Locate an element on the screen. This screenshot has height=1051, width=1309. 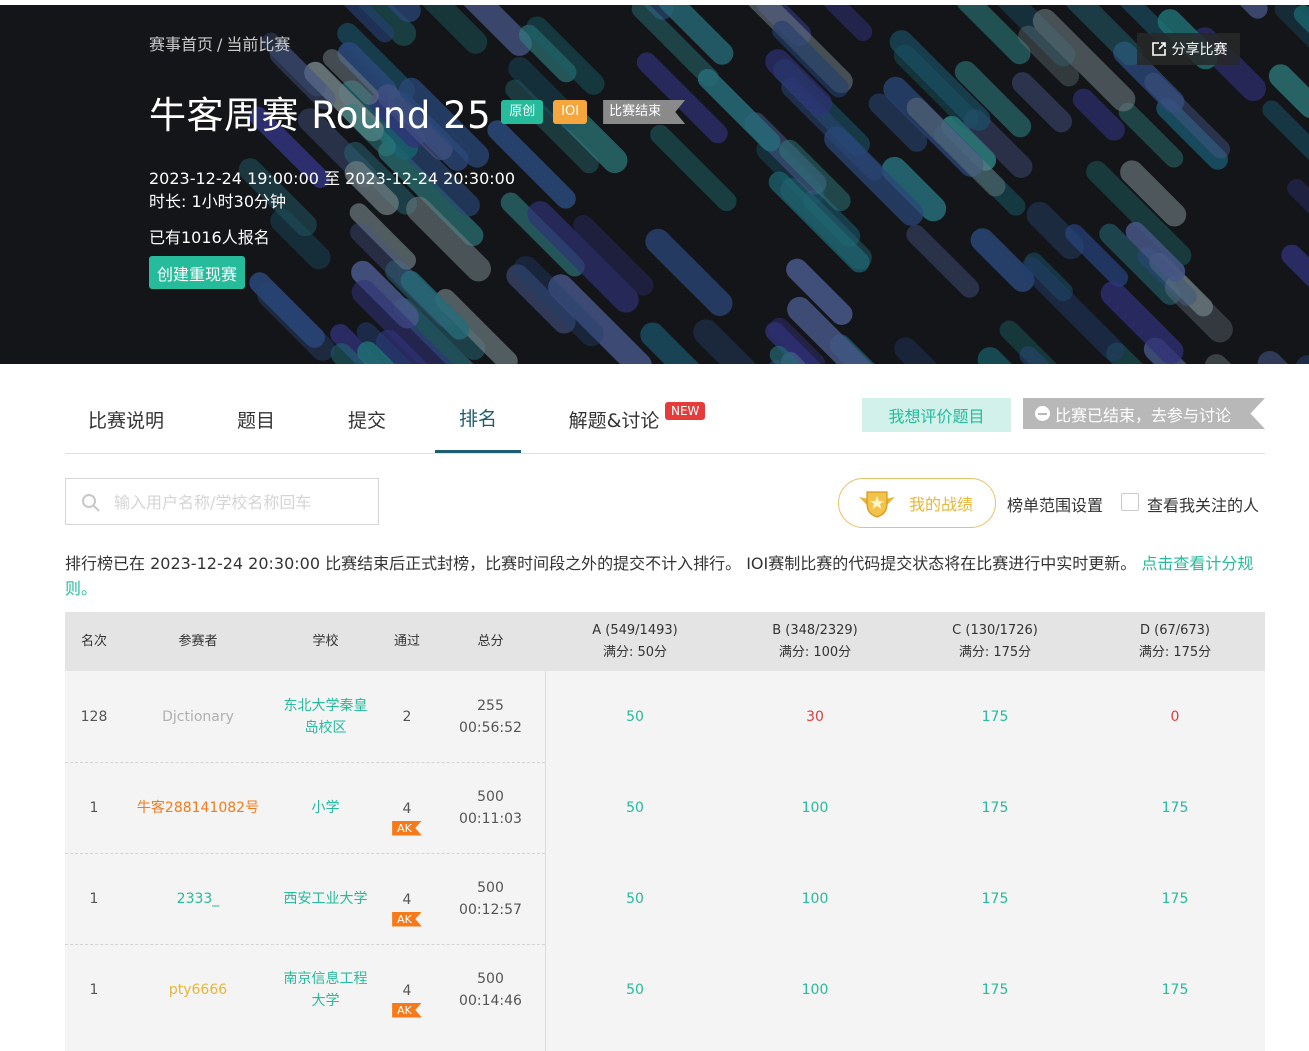
tag-ioi: IOI is located at coordinates (570, 112).